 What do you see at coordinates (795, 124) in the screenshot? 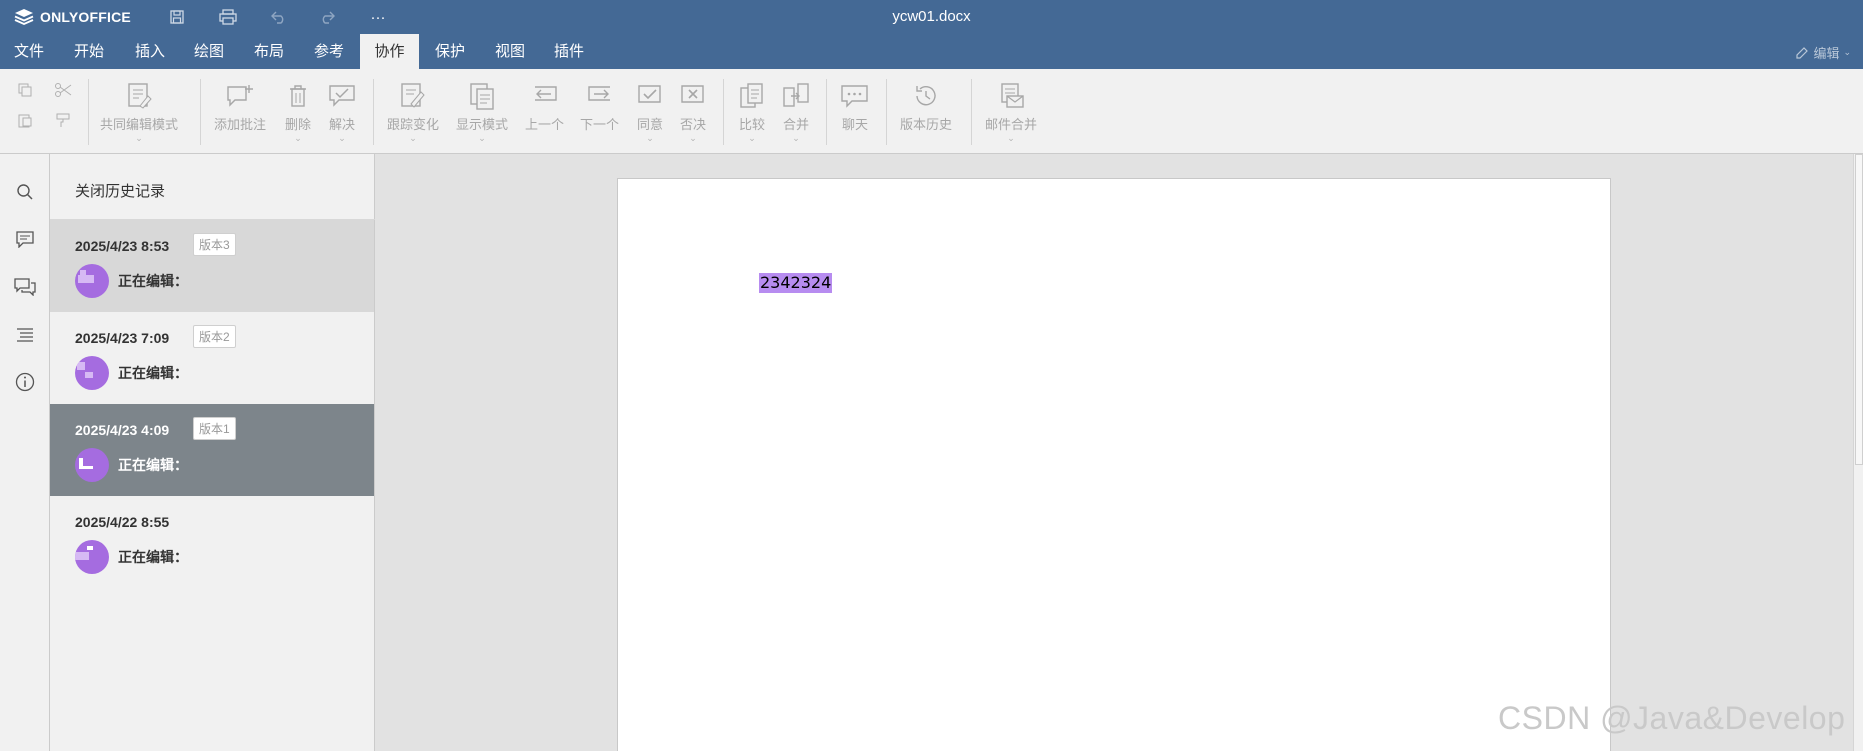
I see `merge-label: 合并` at bounding box center [795, 124].